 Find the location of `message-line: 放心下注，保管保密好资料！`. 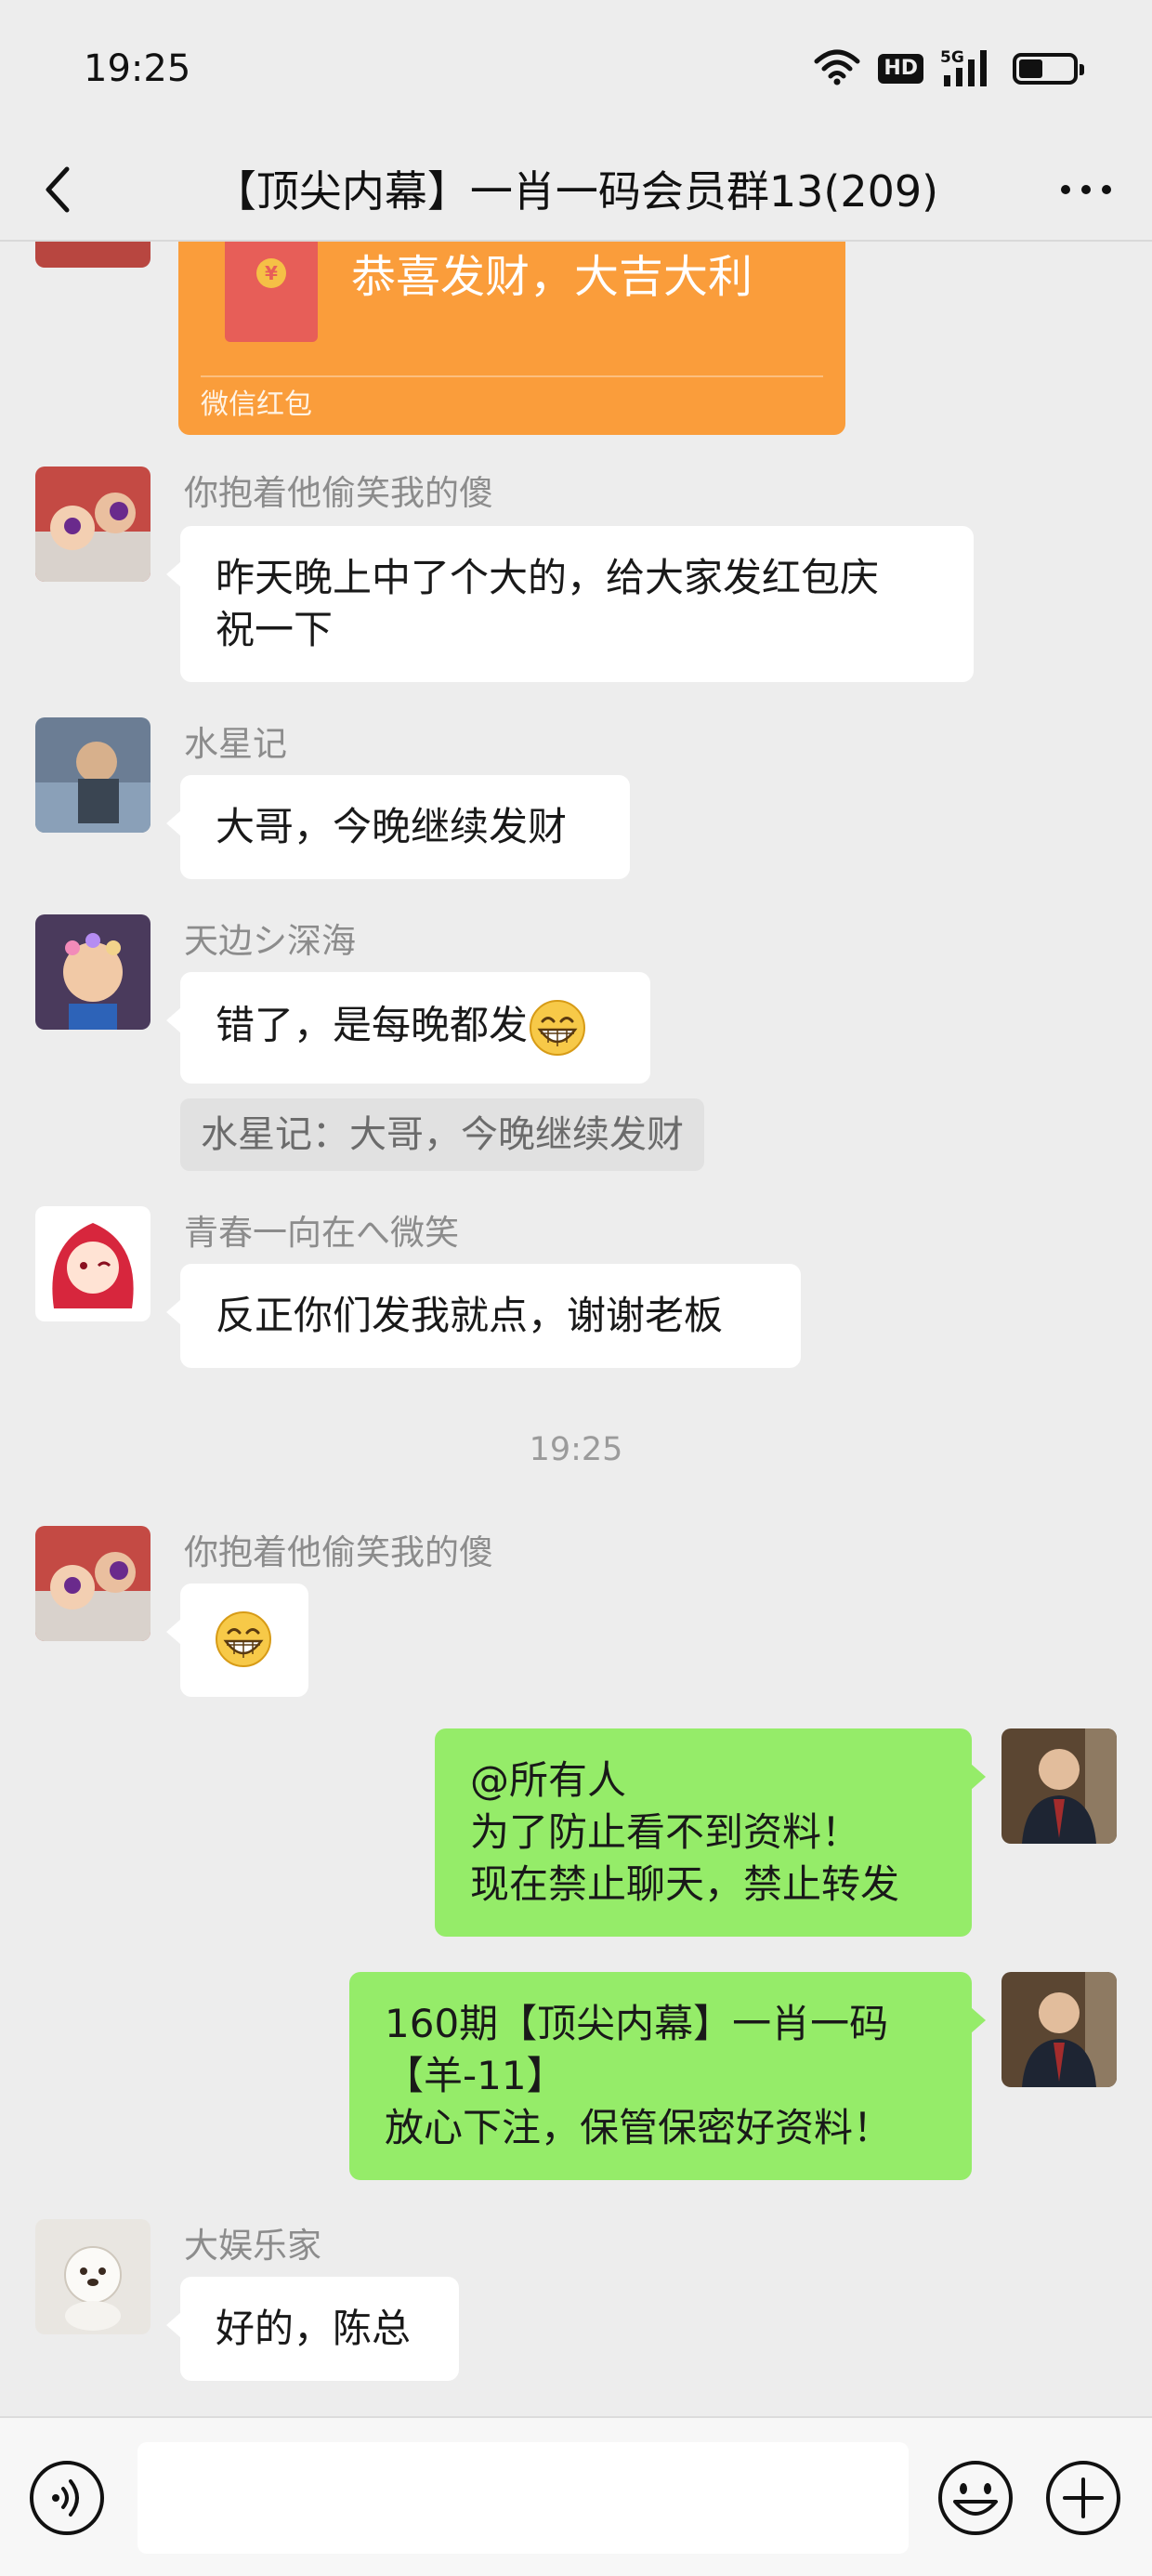

message-line: 放心下注，保管保密好资料！ is located at coordinates (639, 2127).